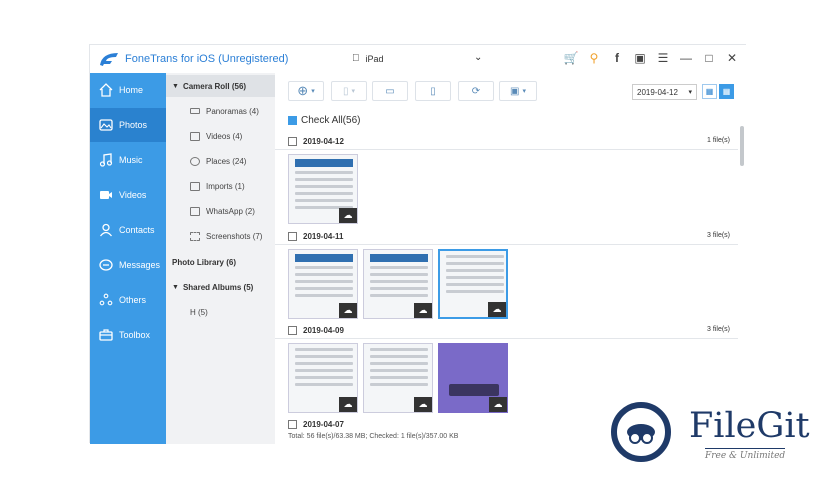 Image resolution: width=836 pixels, height=484 pixels. Describe the element at coordinates (323, 141) in the screenshot. I see `day-date: 2019-04-12` at that location.